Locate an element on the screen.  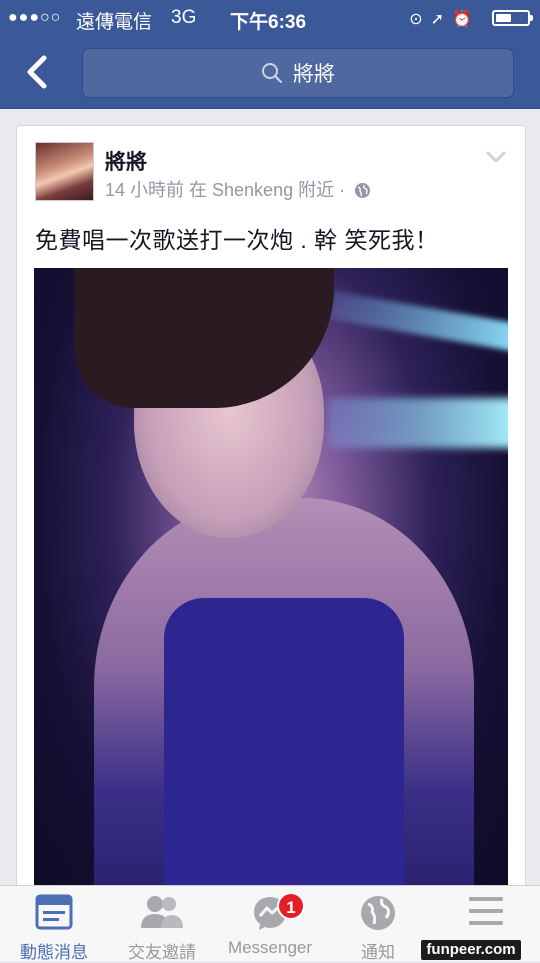
notification-badge: 1 is located at coordinates (291, 906).